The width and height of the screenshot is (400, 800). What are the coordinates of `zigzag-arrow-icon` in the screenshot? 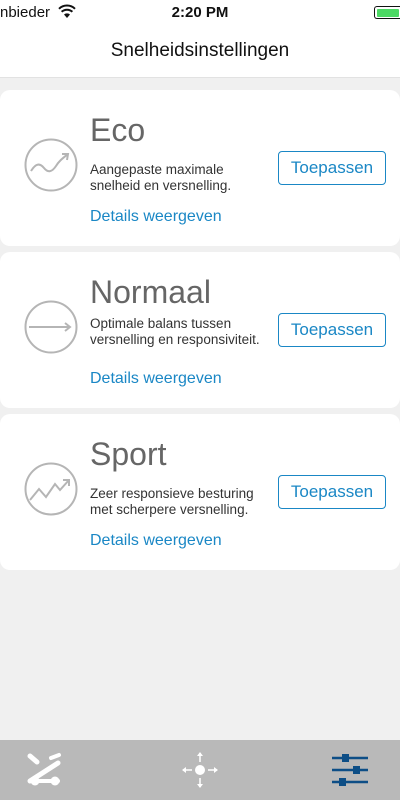 It's located at (51, 489).